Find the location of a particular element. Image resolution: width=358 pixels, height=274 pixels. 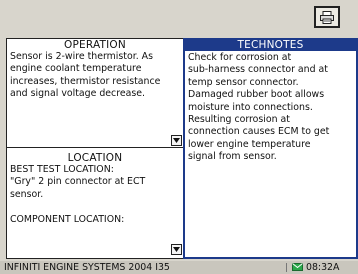

printer-icon is located at coordinates (327, 17).